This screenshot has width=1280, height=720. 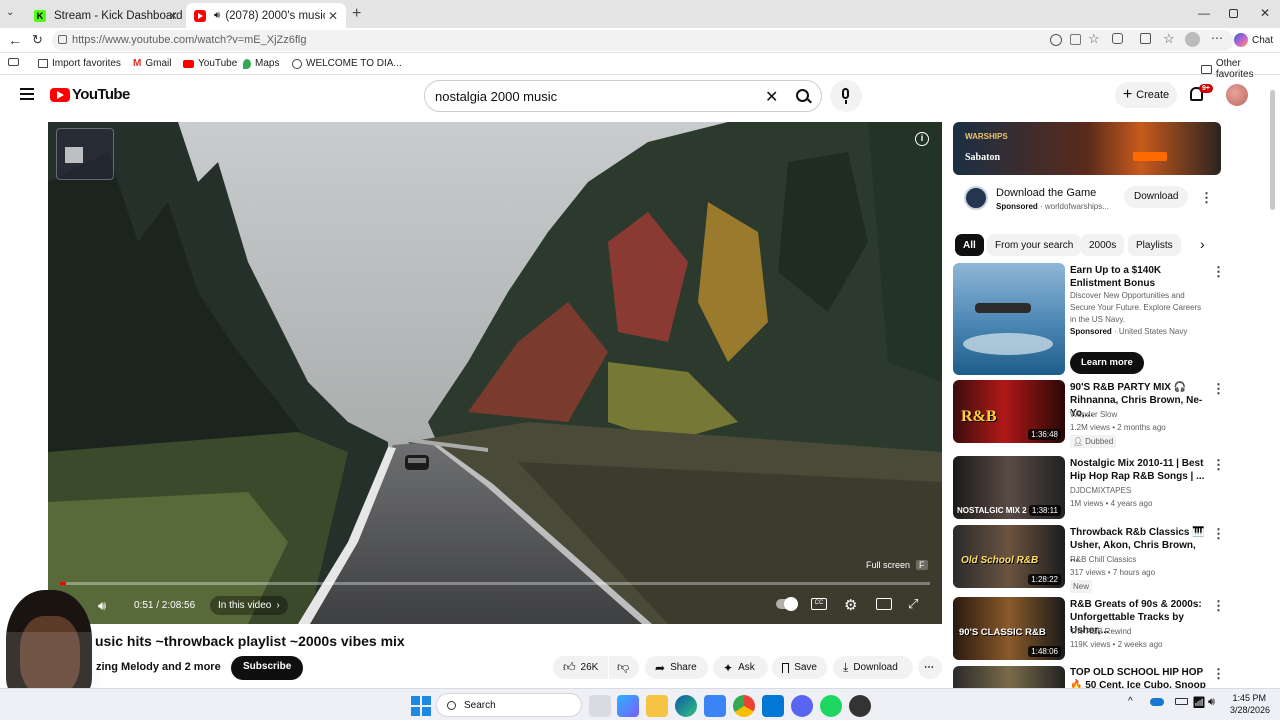 What do you see at coordinates (152, 63) in the screenshot?
I see `fav-gmail: M Gmail` at bounding box center [152, 63].